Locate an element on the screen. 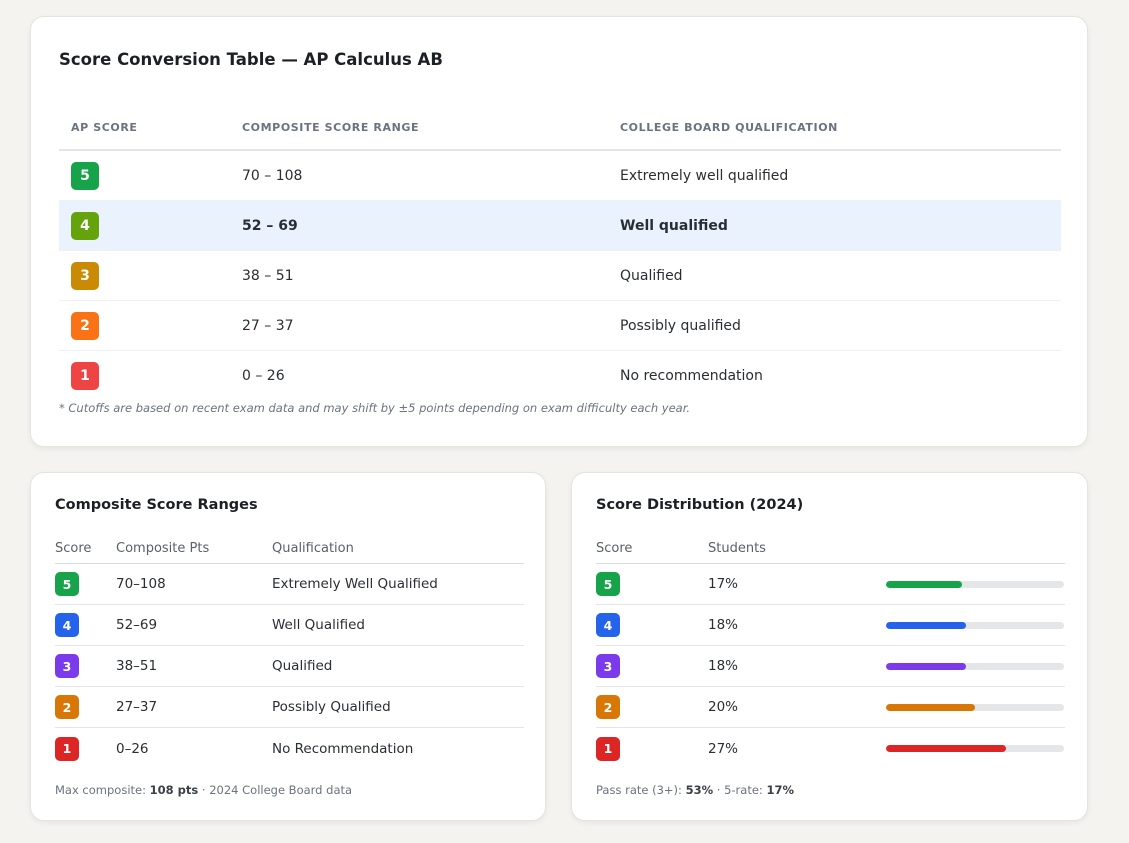  ranges-footer-source: · 2024 College Board data is located at coordinates (275, 790).